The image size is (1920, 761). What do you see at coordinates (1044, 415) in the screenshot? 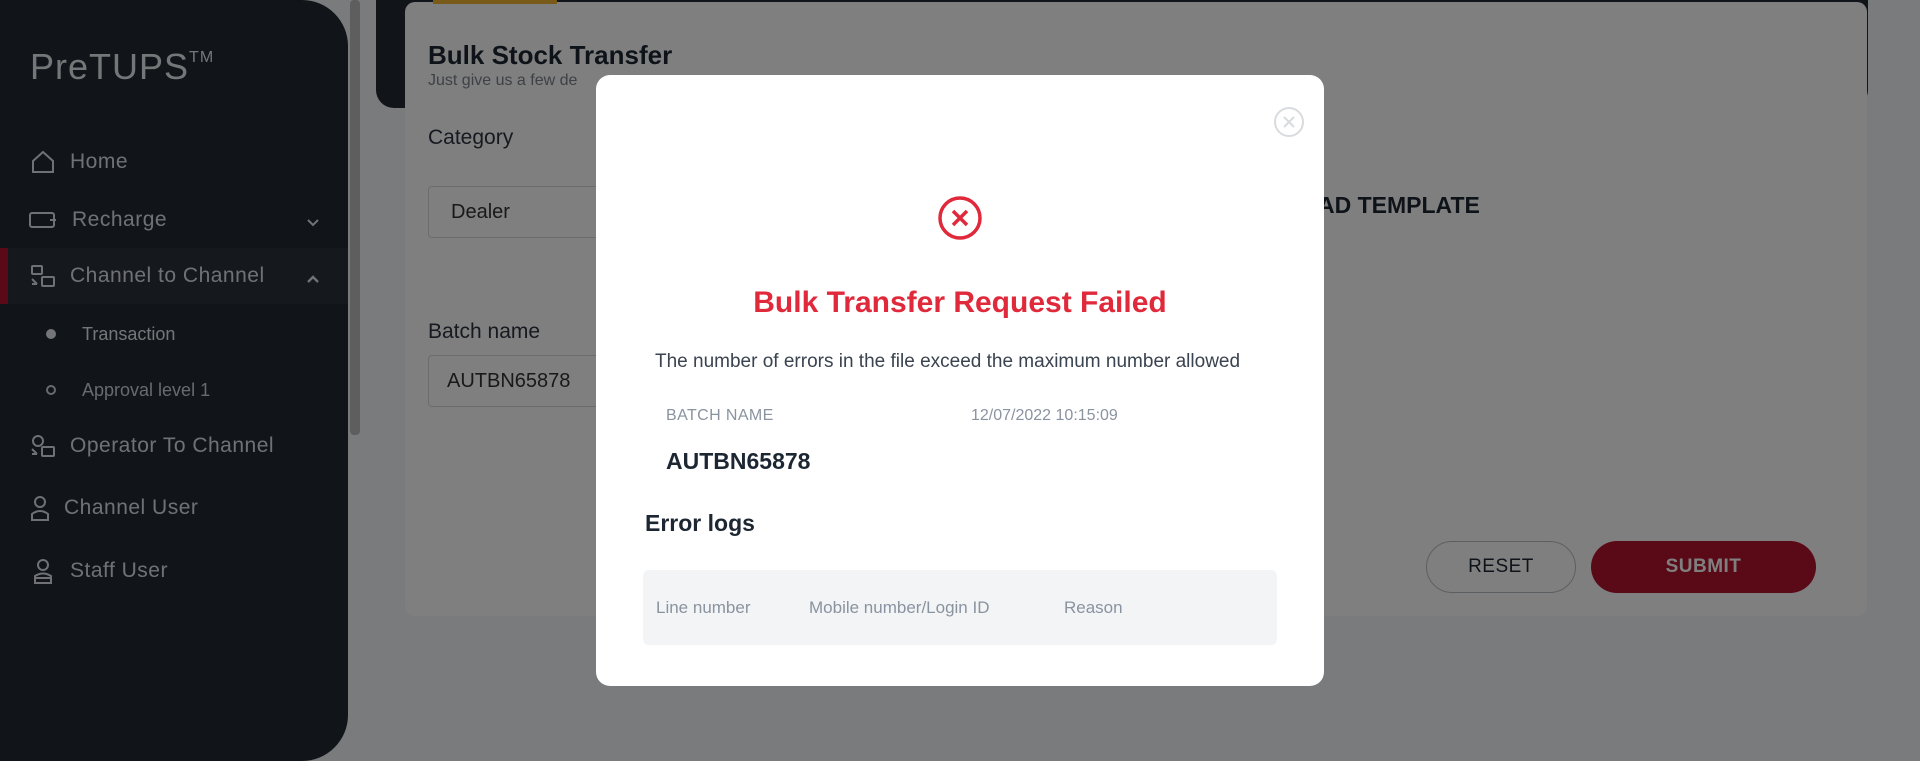
I see `timestamp: 12/07/2022 10:15:09` at bounding box center [1044, 415].